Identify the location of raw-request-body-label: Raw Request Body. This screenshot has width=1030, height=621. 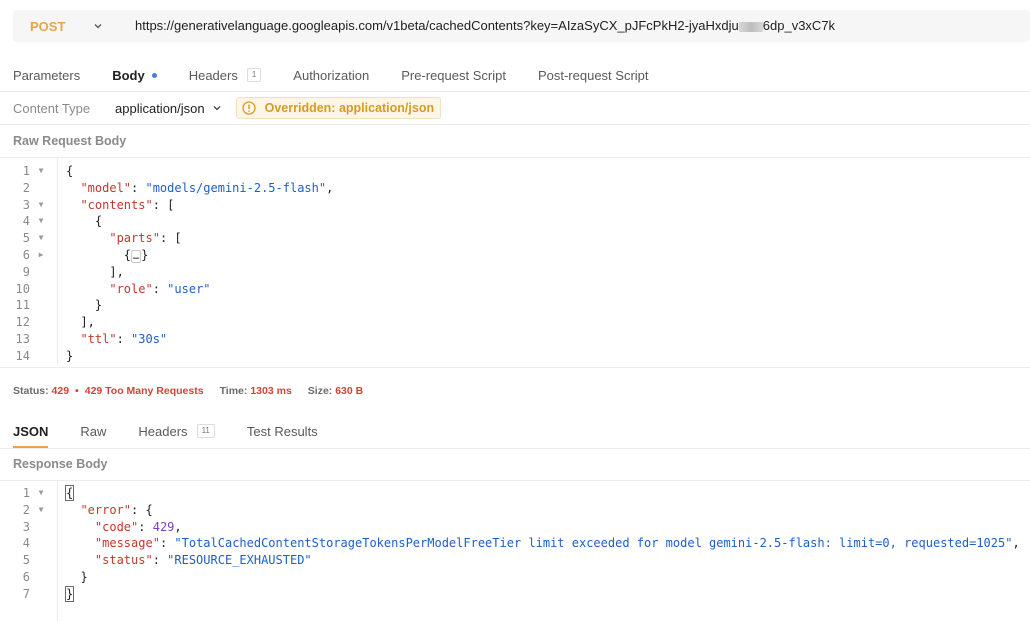
(70, 141).